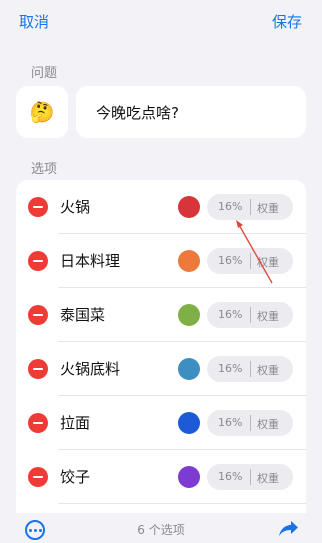 This screenshot has width=322, height=543. I want to click on option-row: 泰国菜 16% 权重, so click(161, 315).